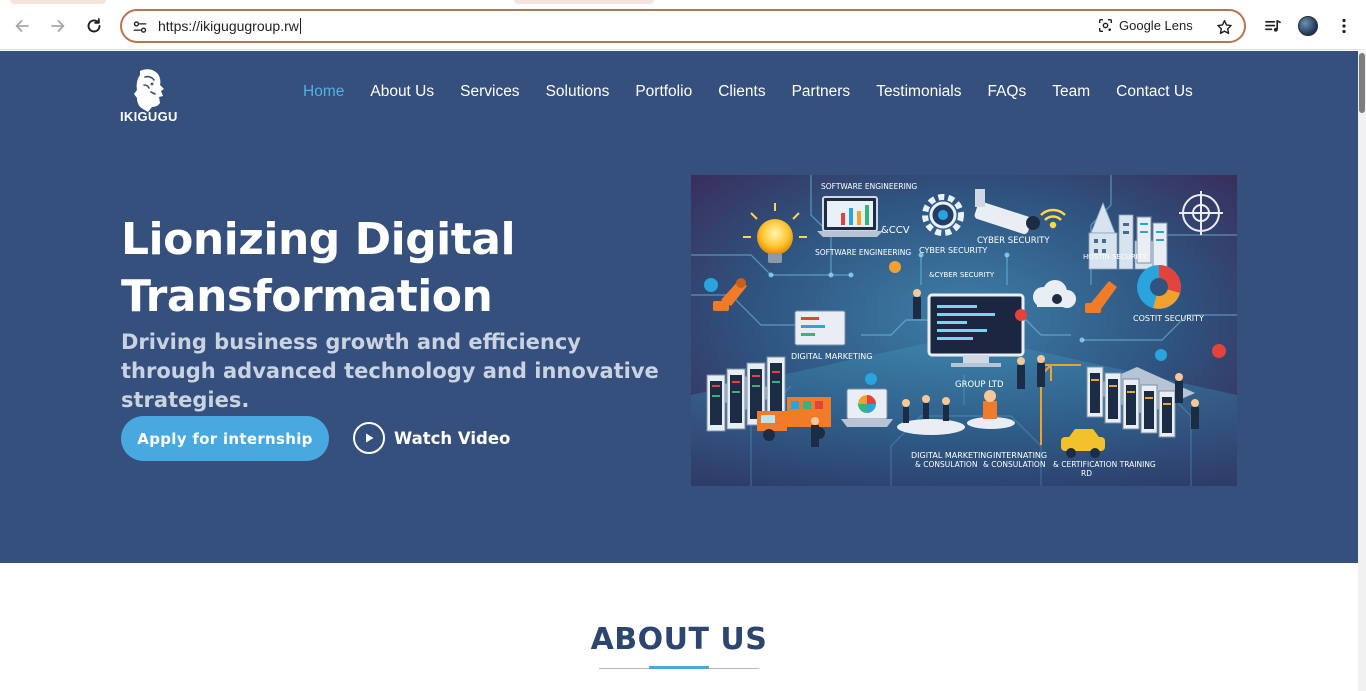 This screenshot has height=691, width=1366. What do you see at coordinates (895, 230) in the screenshot?
I see `illustration-label: &CCV` at bounding box center [895, 230].